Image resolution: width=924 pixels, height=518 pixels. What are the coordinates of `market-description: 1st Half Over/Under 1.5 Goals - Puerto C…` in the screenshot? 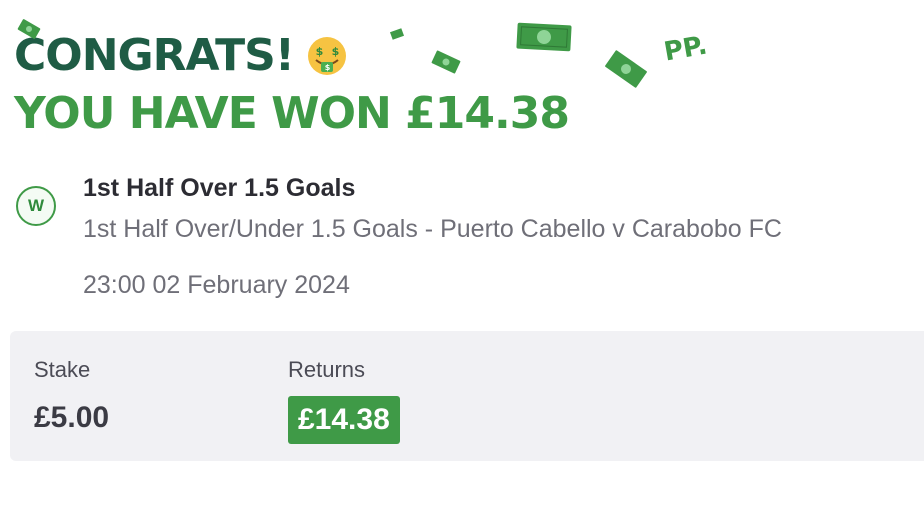 It's located at (432, 229).